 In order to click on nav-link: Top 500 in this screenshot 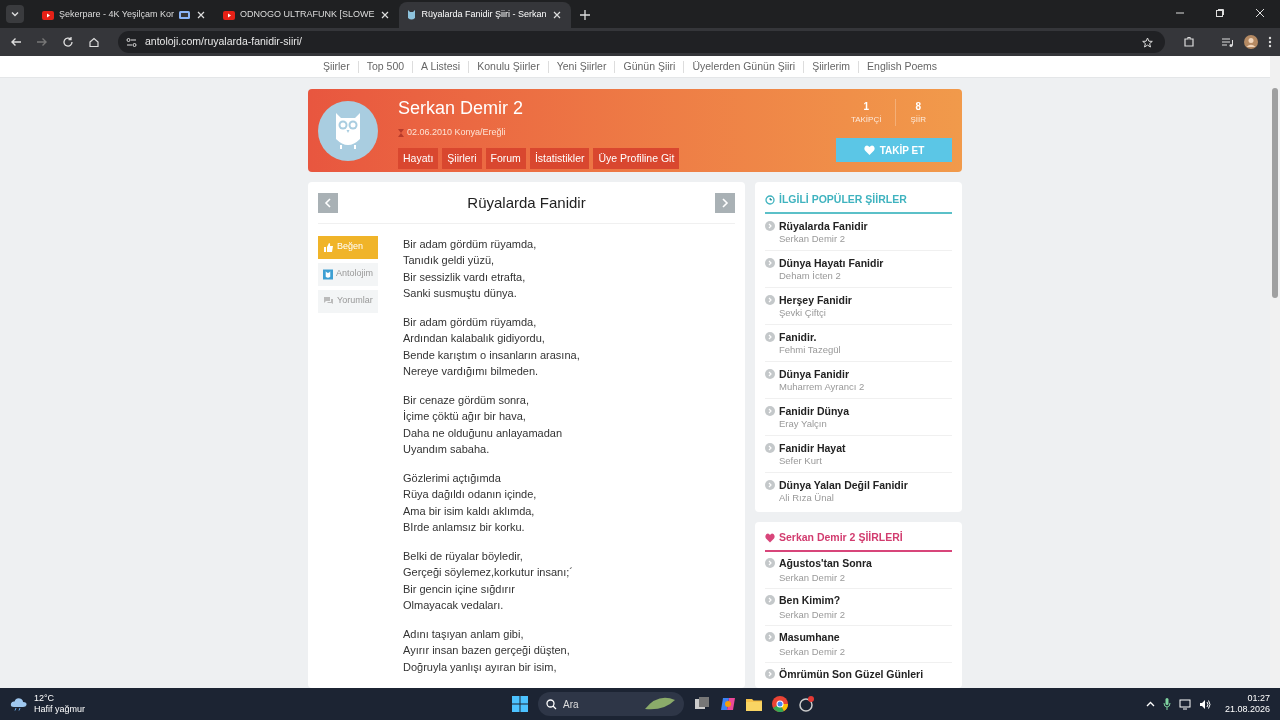, I will do `click(385, 66)`.